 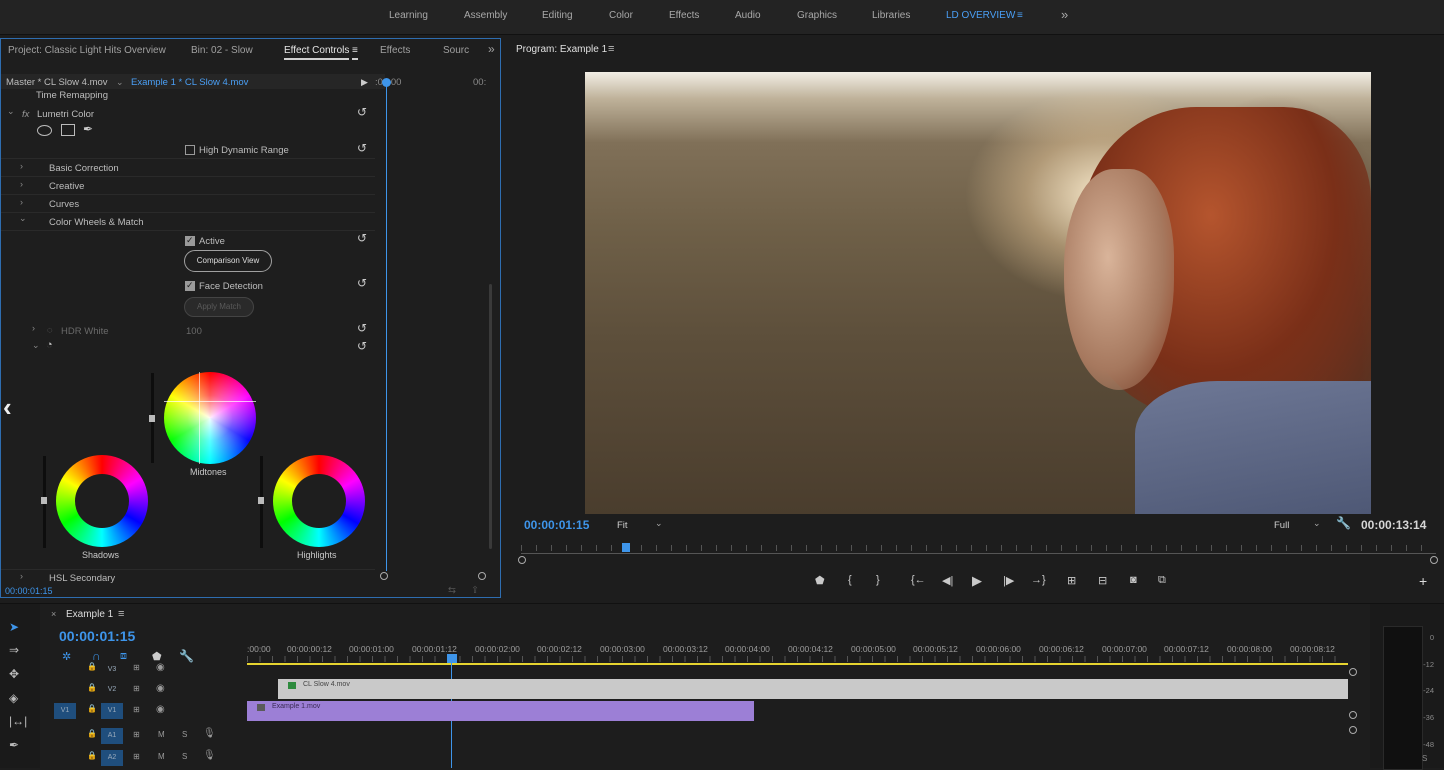 I want to click on go-to-out-icon: →}, so click(x=1038, y=580).